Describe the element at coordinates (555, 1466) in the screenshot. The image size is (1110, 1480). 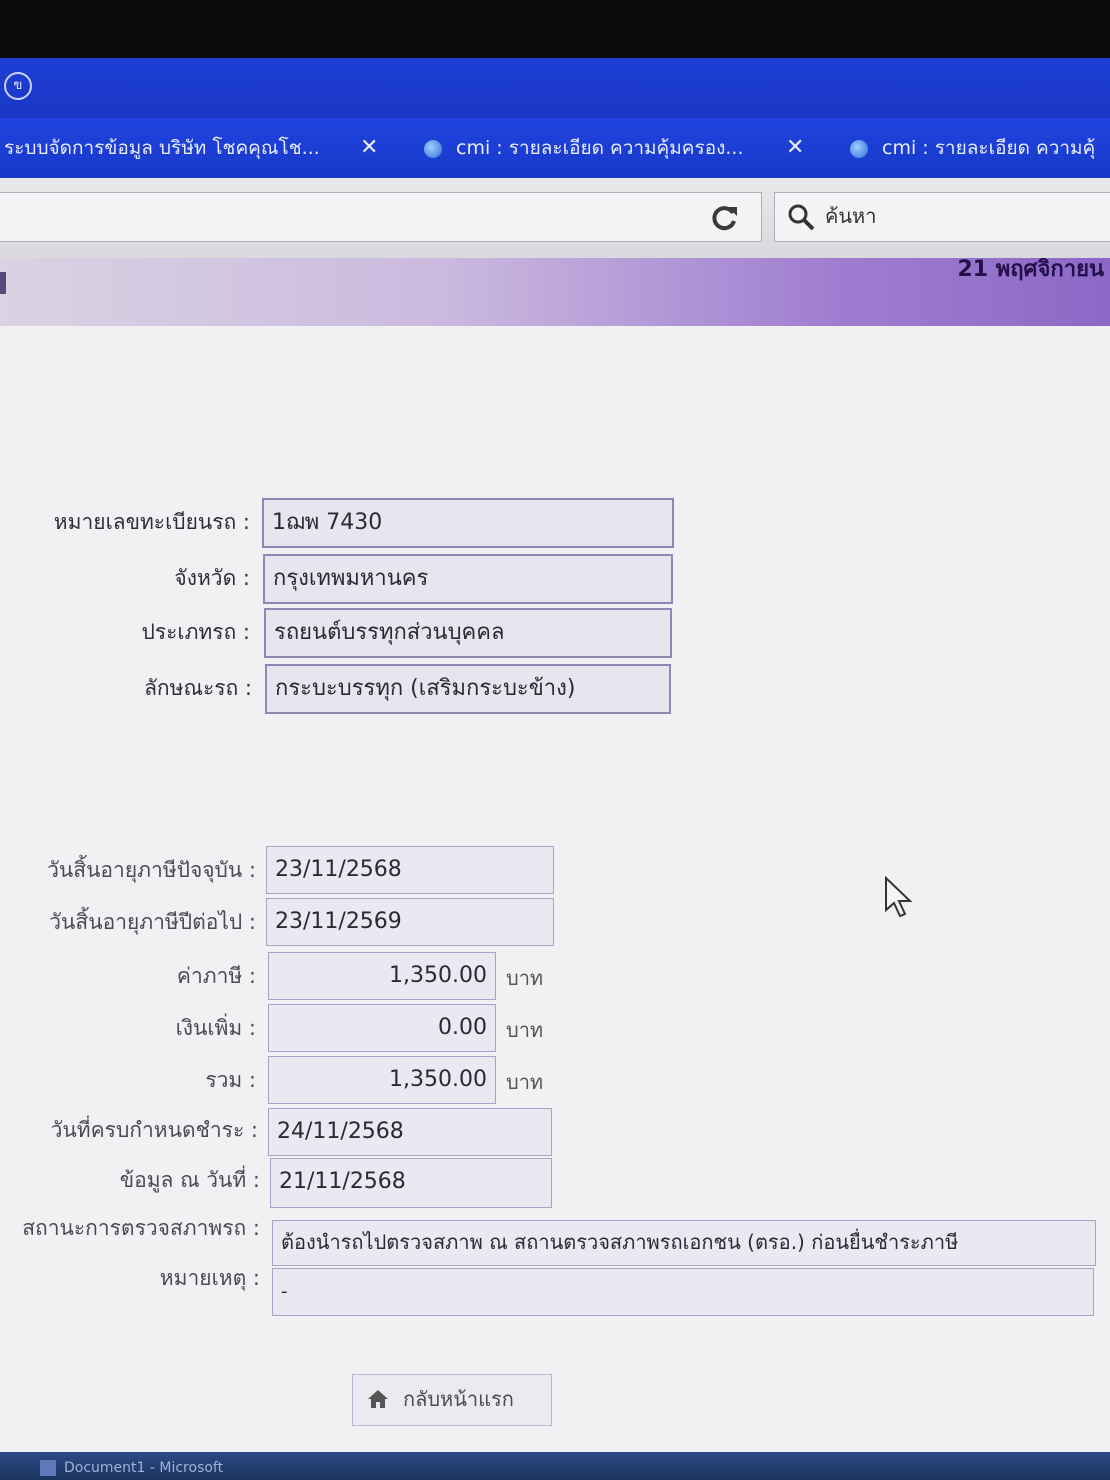
I see `os-taskbar: Document1 - Microsoft` at that location.